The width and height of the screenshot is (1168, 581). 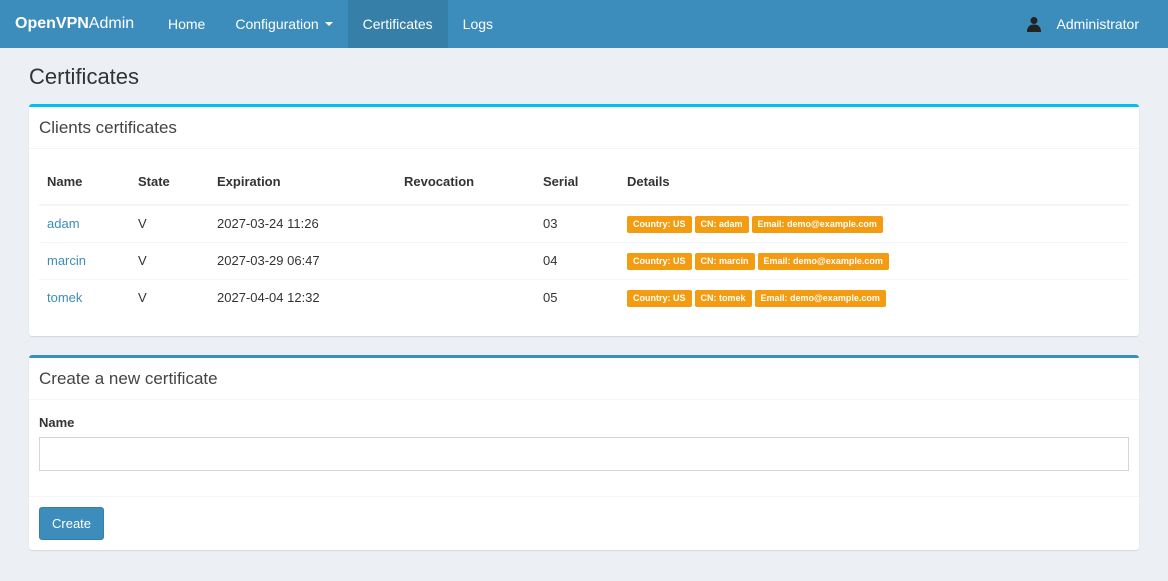 What do you see at coordinates (57, 422) in the screenshot?
I see `name-field-label: Name` at bounding box center [57, 422].